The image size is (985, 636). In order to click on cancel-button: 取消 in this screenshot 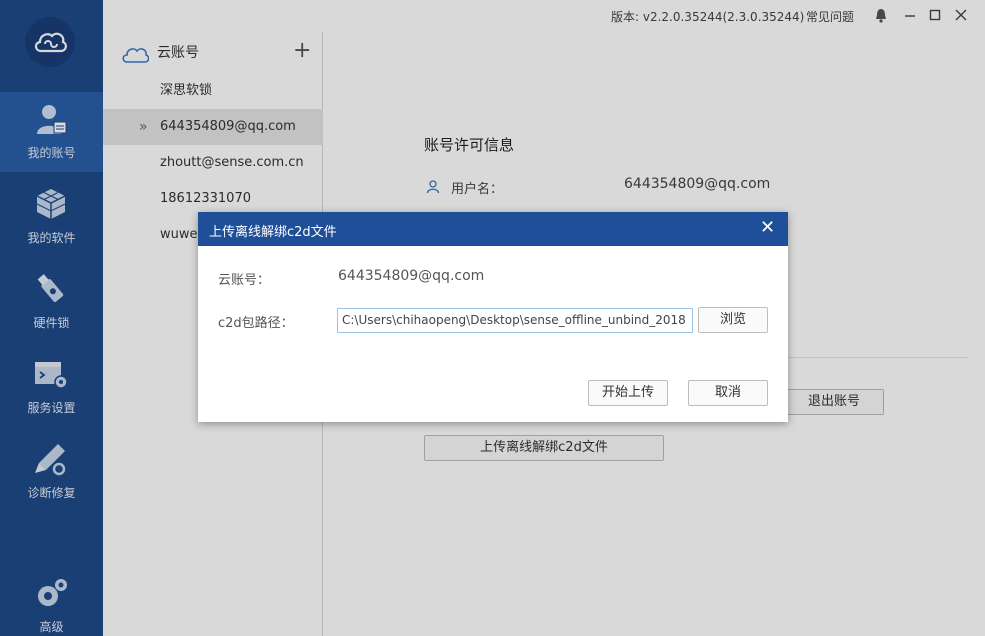, I will do `click(728, 393)`.